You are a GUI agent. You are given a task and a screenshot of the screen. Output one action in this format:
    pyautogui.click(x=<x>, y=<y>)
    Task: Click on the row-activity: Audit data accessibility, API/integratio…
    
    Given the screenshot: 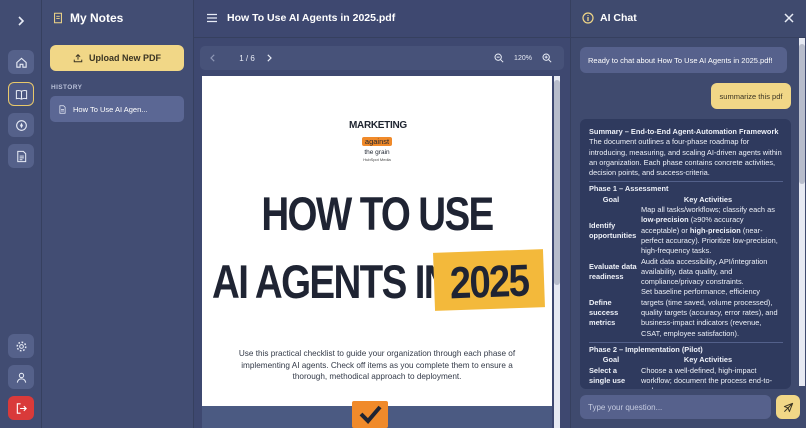 What is the action you would take?
    pyautogui.click(x=704, y=271)
    